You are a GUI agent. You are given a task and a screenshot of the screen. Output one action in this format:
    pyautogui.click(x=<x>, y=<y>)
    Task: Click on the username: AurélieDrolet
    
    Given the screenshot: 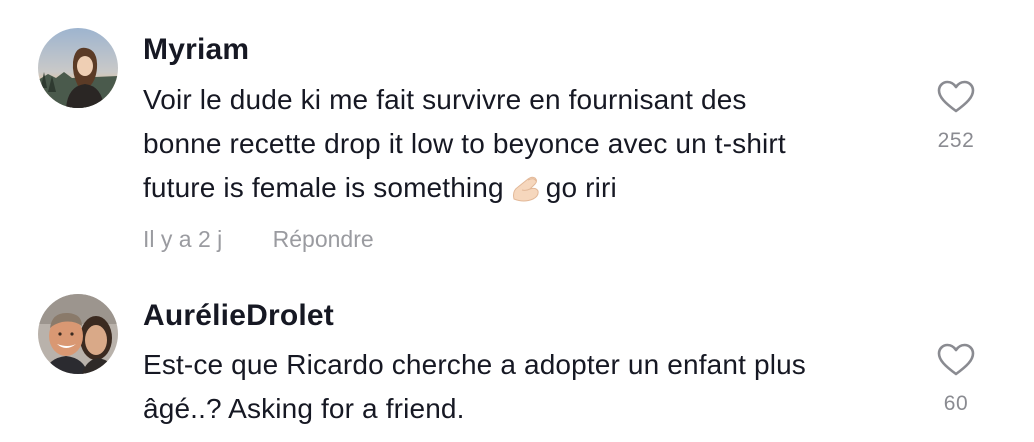 What is the action you would take?
    pyautogui.click(x=238, y=316)
    